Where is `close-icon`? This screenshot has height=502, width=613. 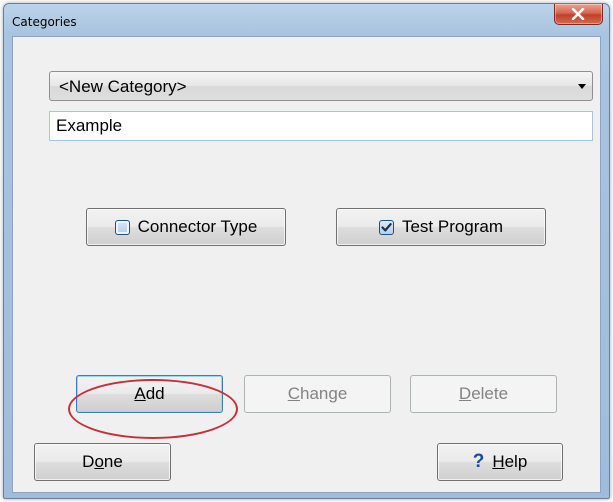 close-icon is located at coordinates (578, 14).